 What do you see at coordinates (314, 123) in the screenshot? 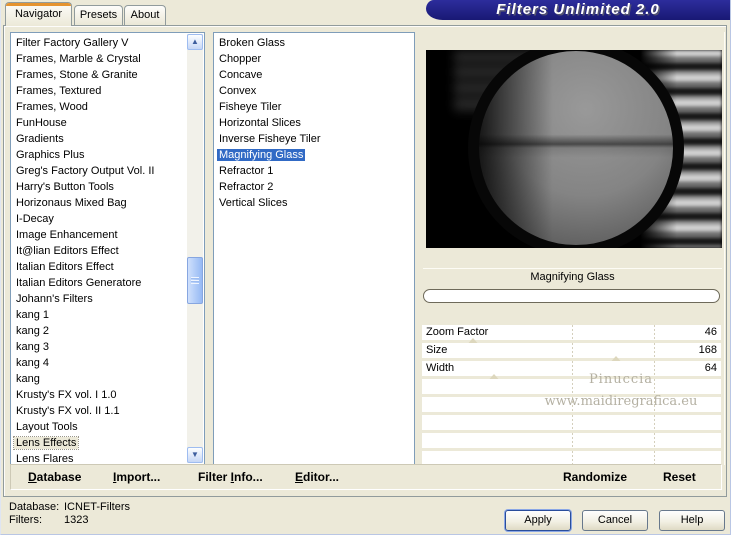
I see `list-item: Horizontal Slices` at bounding box center [314, 123].